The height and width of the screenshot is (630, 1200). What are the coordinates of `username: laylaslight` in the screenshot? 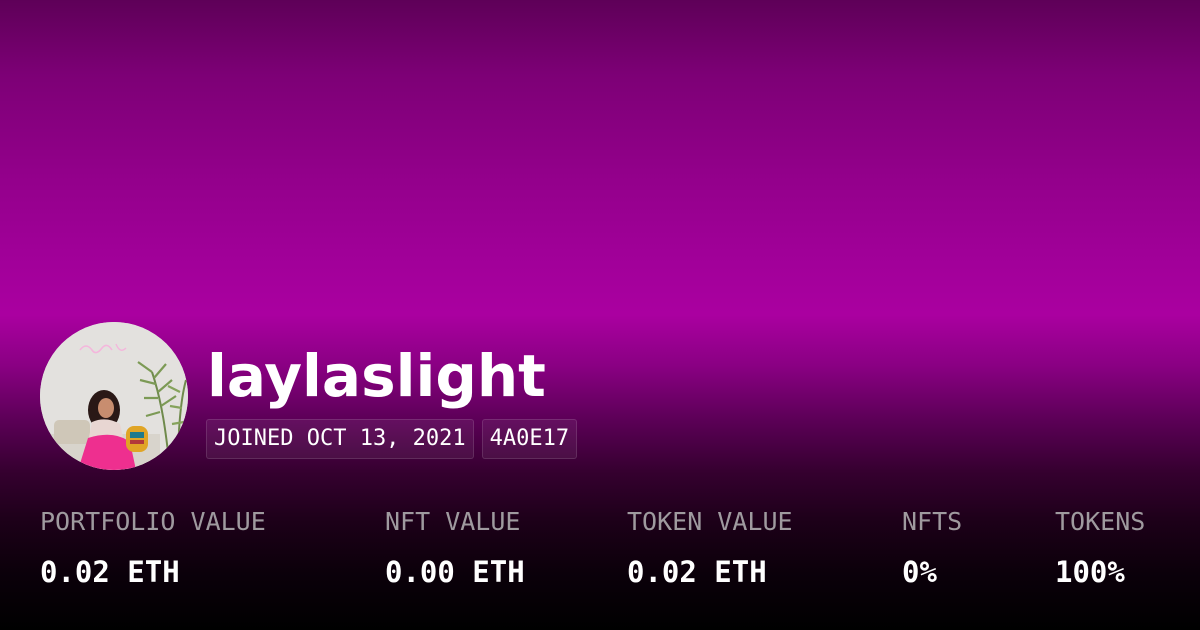 It's located at (376, 376).